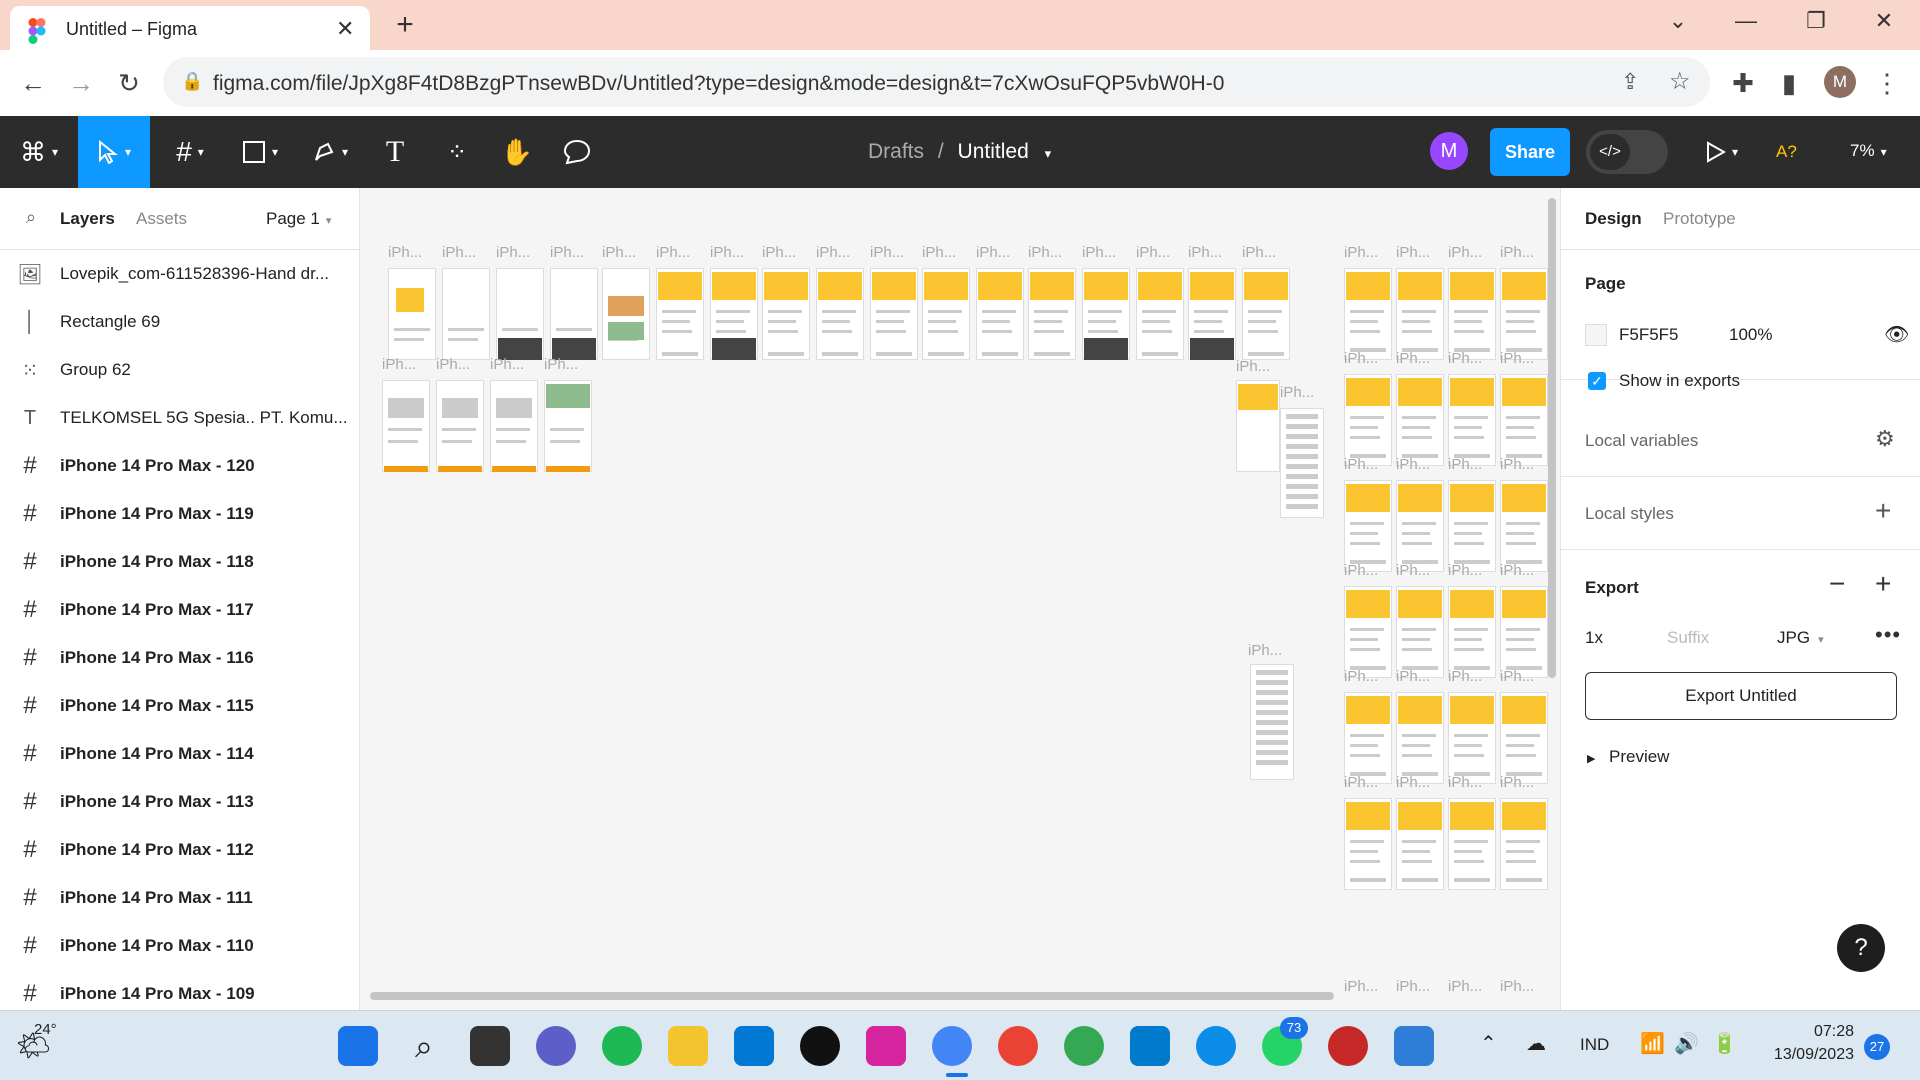 The width and height of the screenshot is (1920, 1080). Describe the element at coordinates (1789, 83) in the screenshot. I see `side-panel-icon: ▮` at that location.